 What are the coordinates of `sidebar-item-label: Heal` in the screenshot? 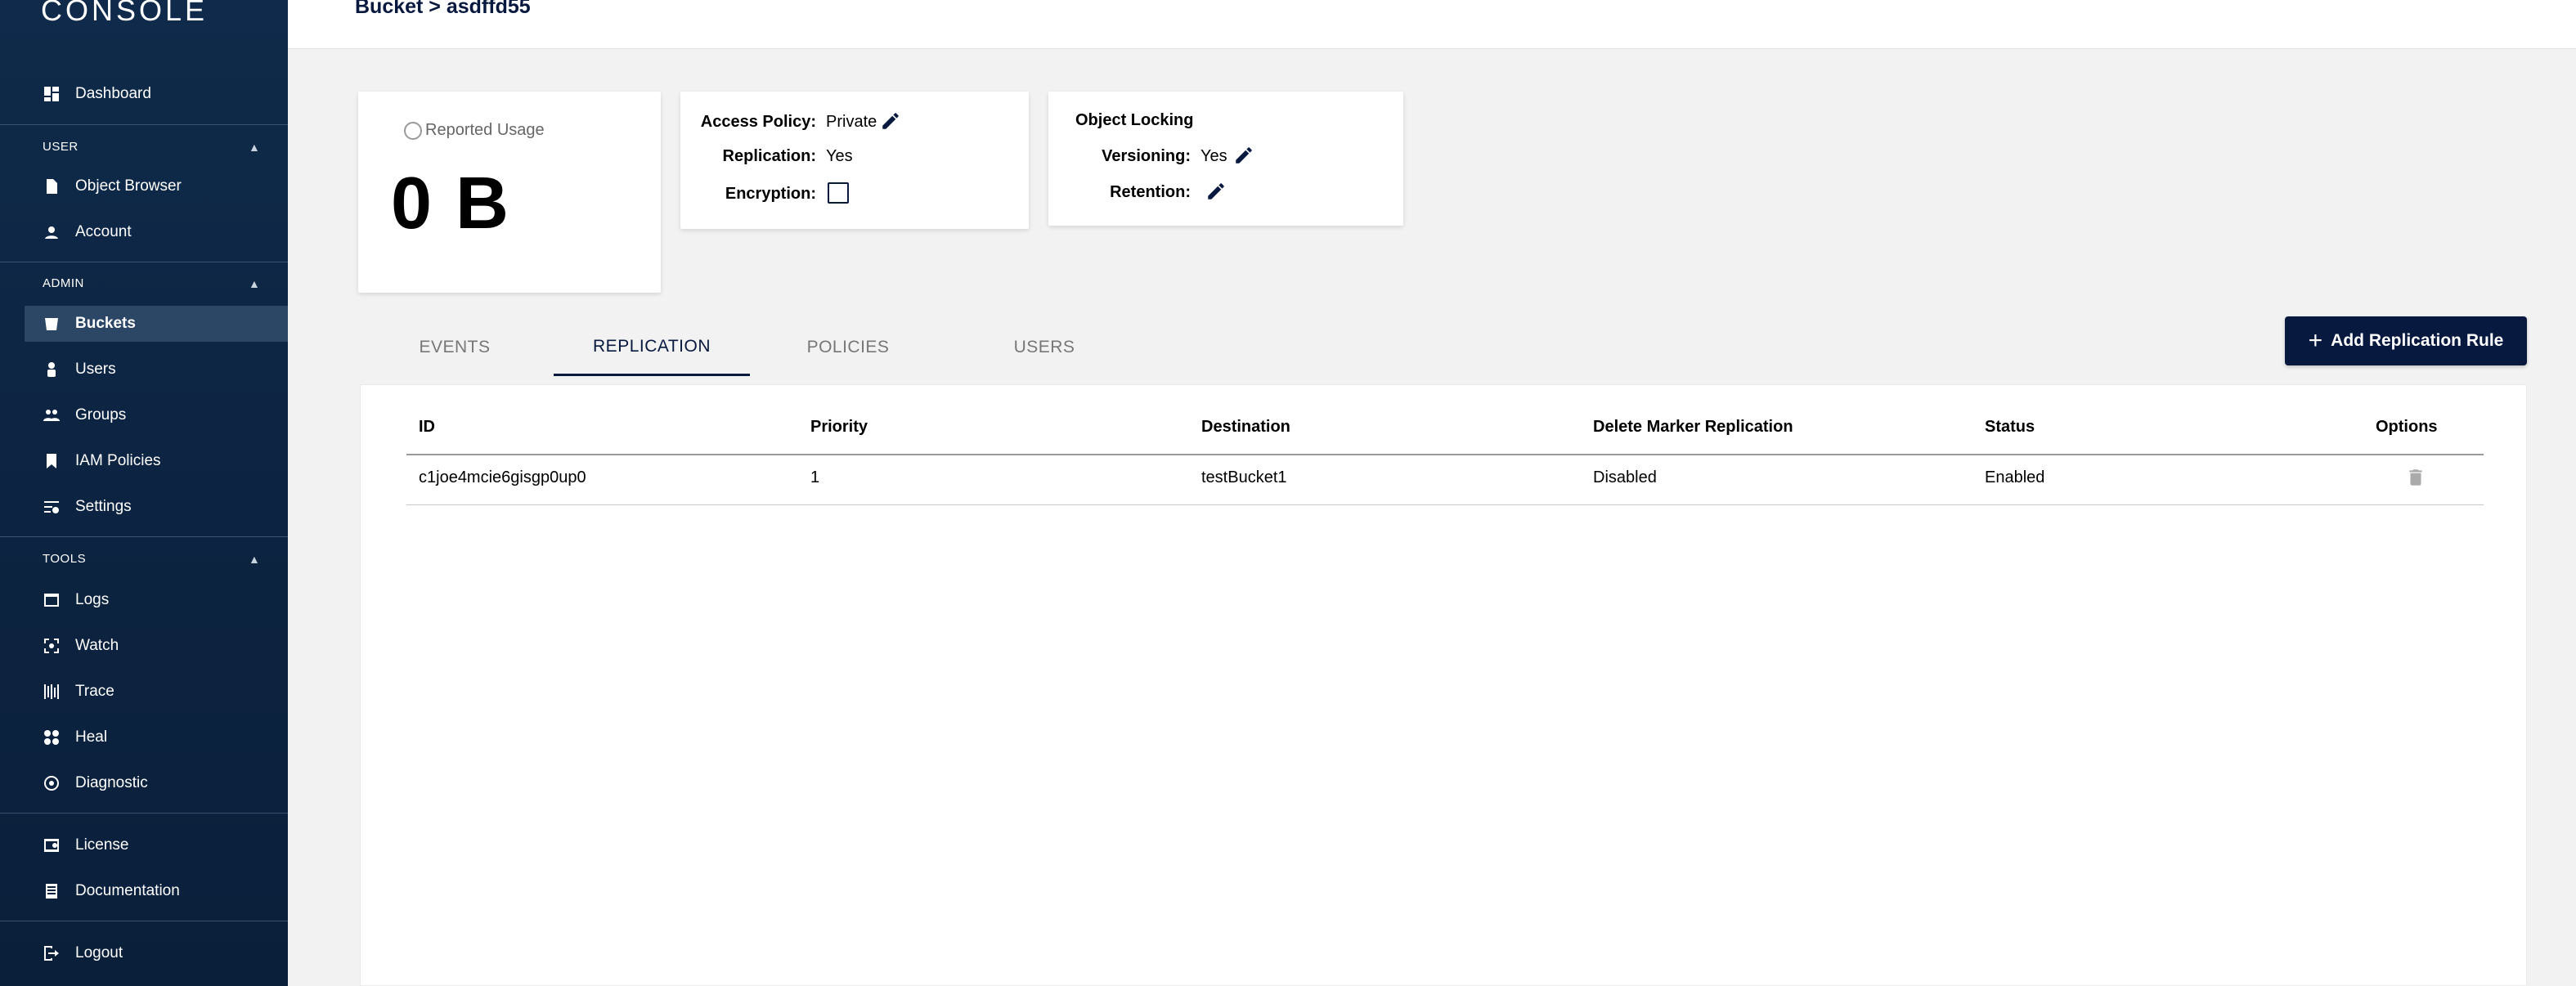 It's located at (91, 737).